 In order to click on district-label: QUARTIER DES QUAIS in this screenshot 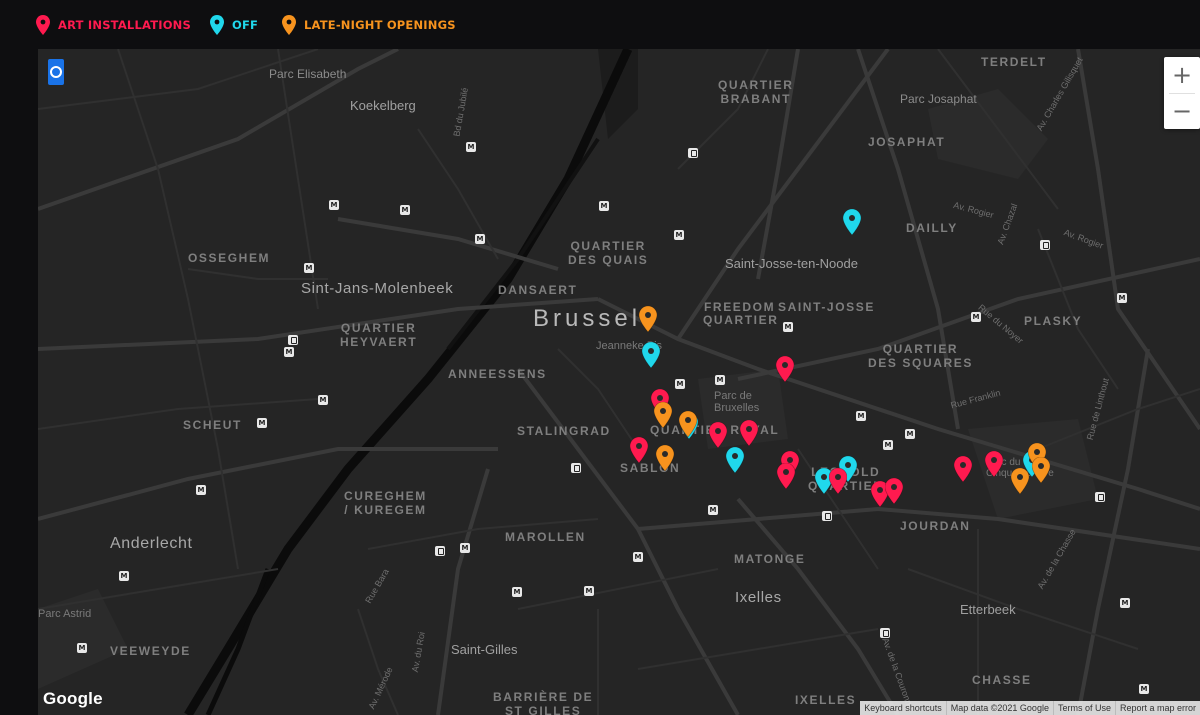, I will do `click(608, 253)`.